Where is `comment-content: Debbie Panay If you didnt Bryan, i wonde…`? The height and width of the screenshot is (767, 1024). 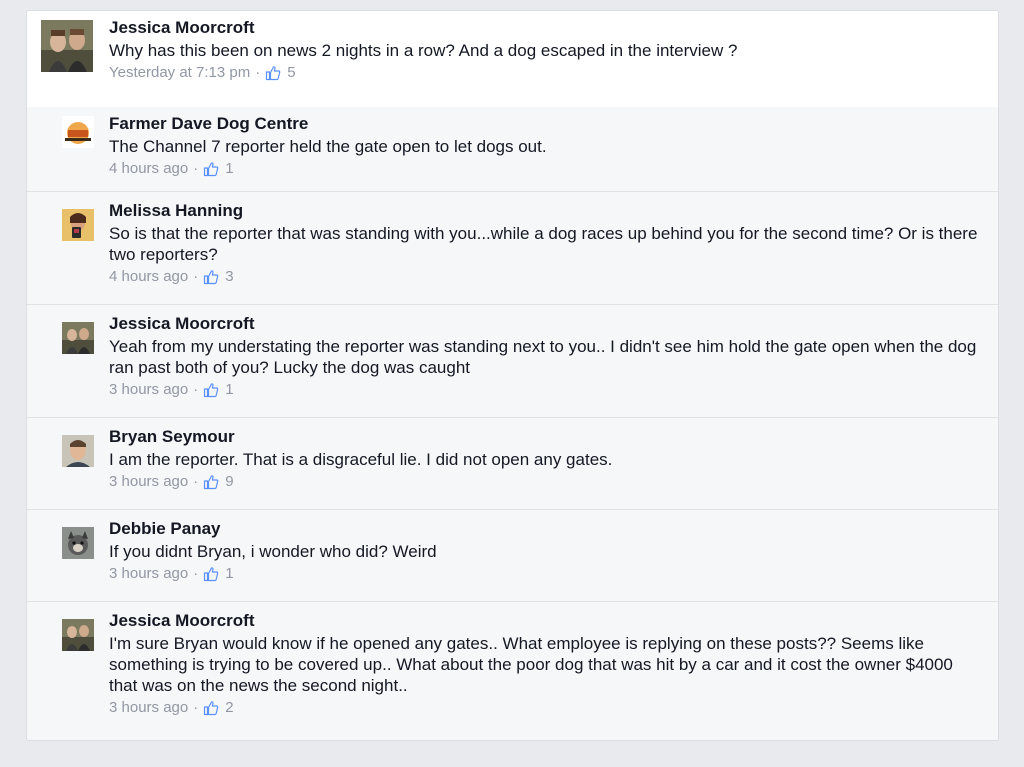 comment-content: Debbie Panay If you didnt Bryan, i wonde… is located at coordinates (545, 547).